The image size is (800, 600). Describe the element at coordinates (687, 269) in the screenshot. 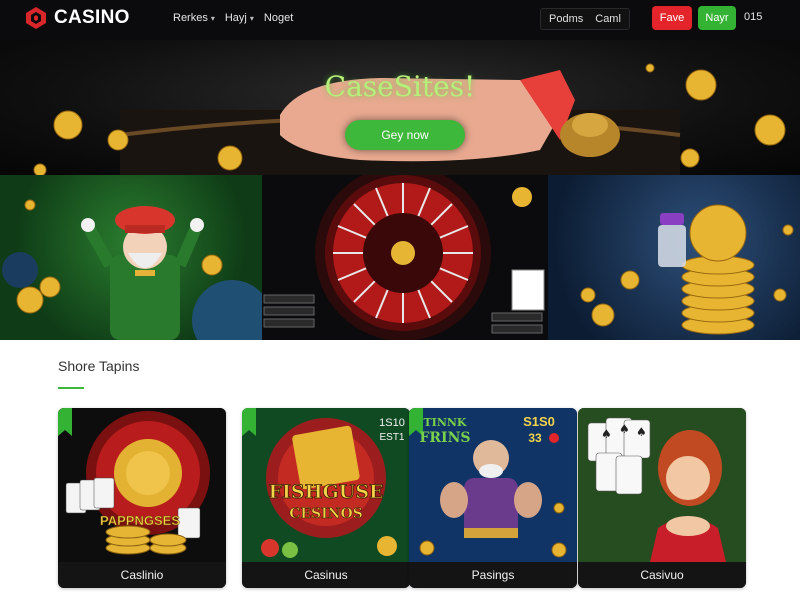

I see `coins-artwork` at that location.